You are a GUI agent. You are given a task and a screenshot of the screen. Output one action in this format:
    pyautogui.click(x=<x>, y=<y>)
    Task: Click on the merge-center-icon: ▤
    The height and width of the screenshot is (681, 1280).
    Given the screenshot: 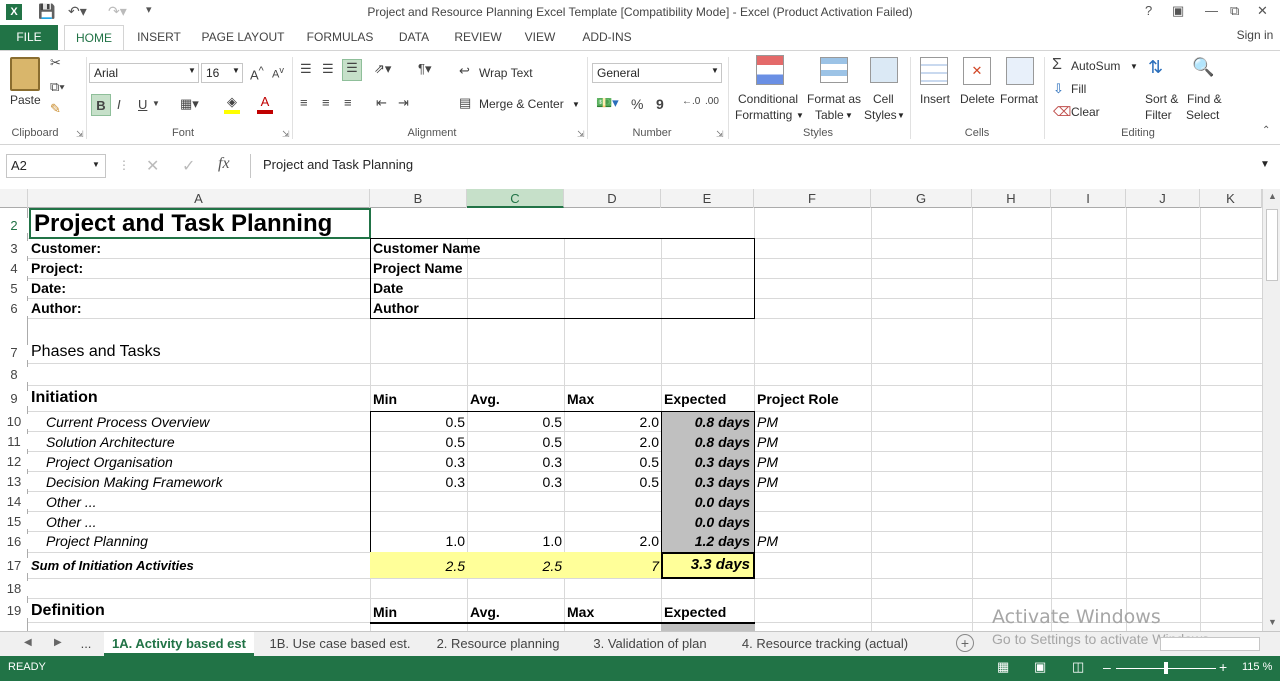 What is the action you would take?
    pyautogui.click(x=465, y=103)
    